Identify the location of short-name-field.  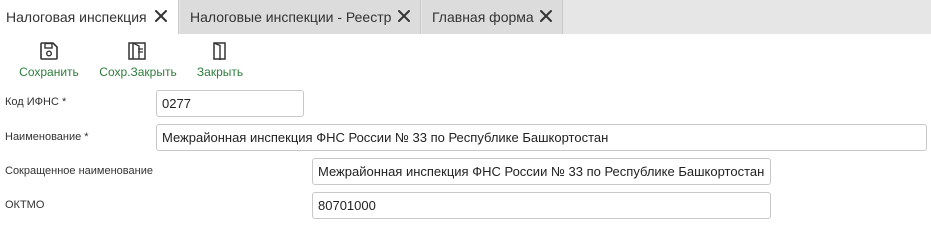
(541, 171).